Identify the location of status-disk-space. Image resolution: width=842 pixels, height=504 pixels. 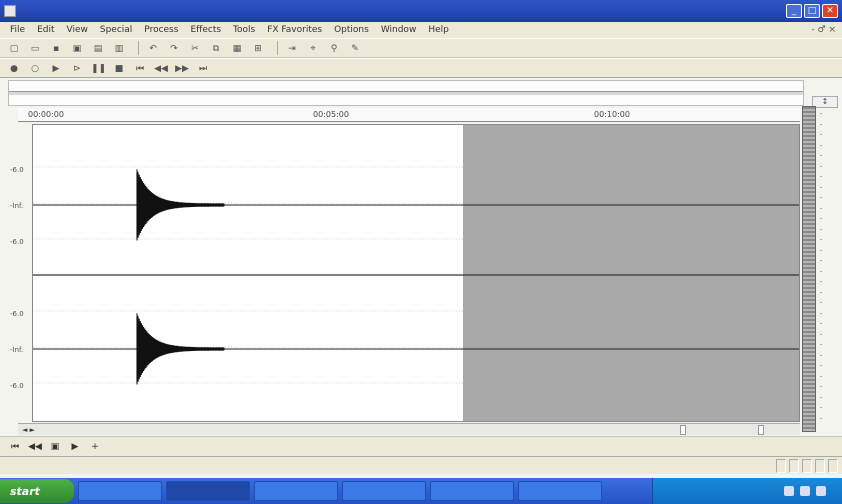
(833, 465).